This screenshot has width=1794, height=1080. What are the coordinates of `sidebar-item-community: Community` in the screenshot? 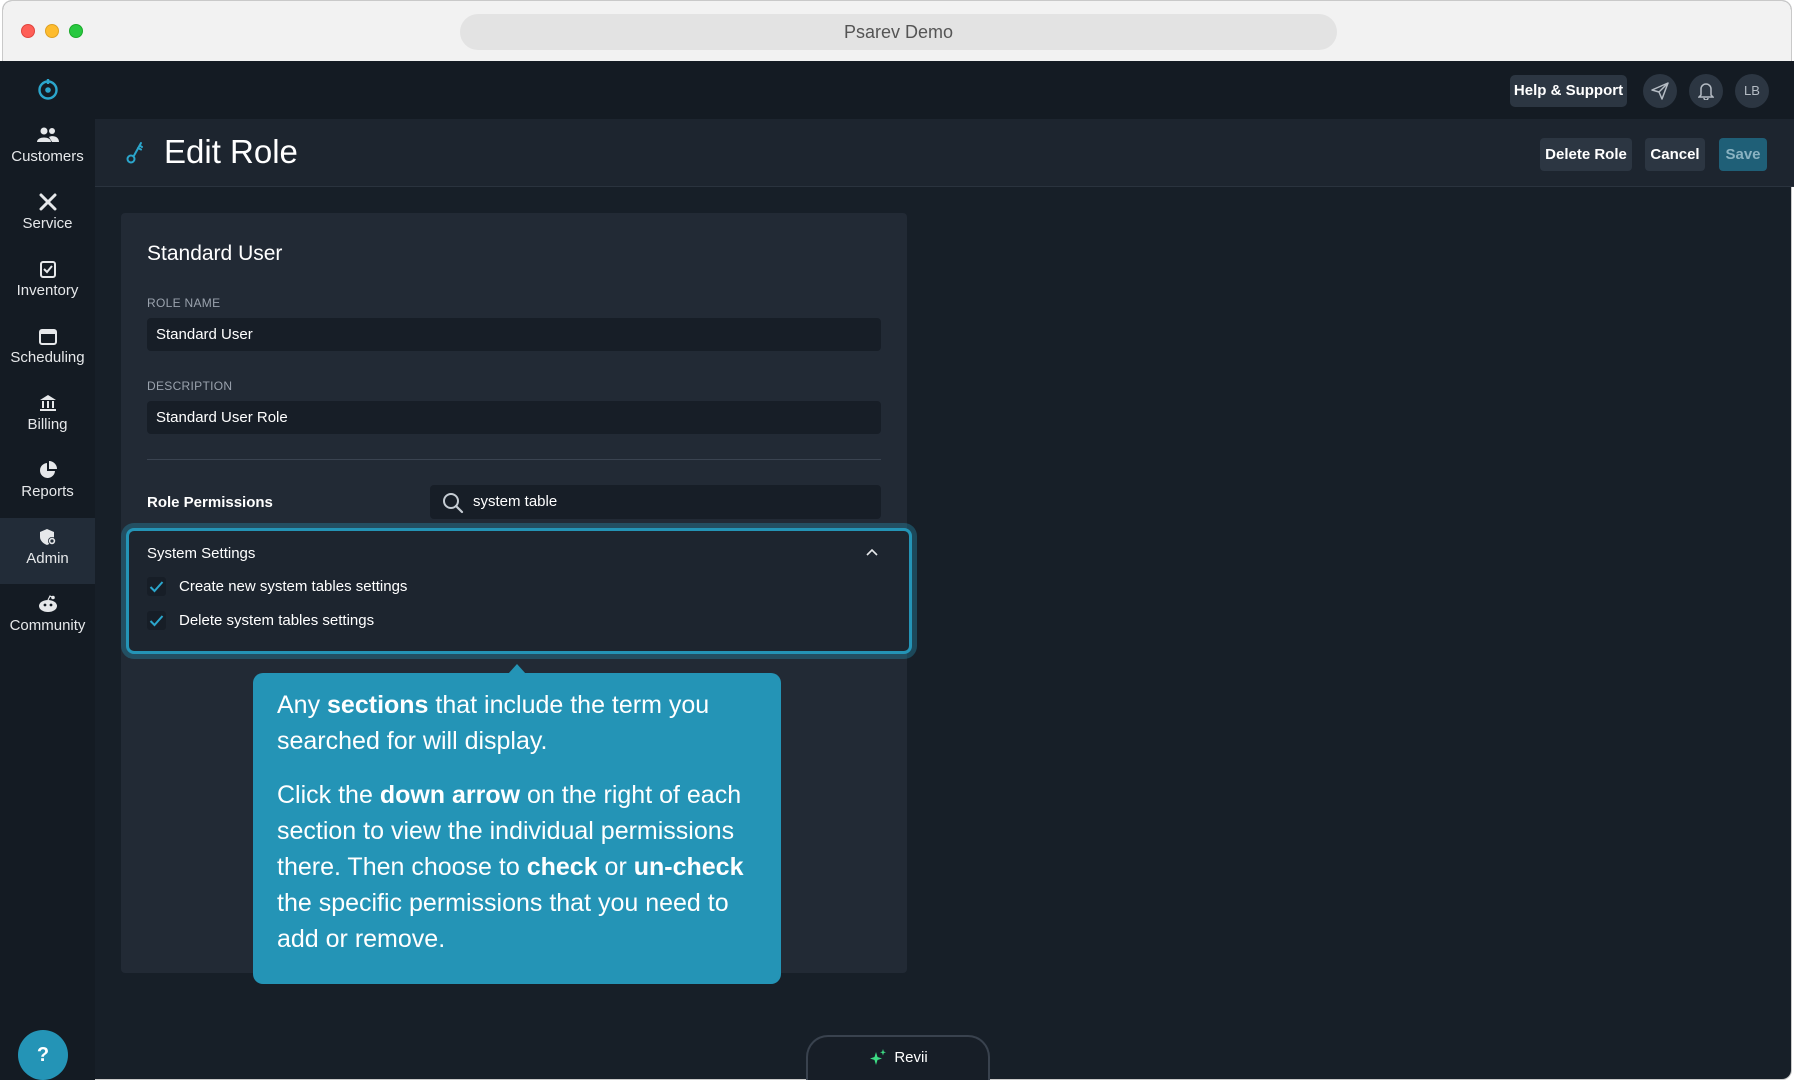 It's located at (47, 618).